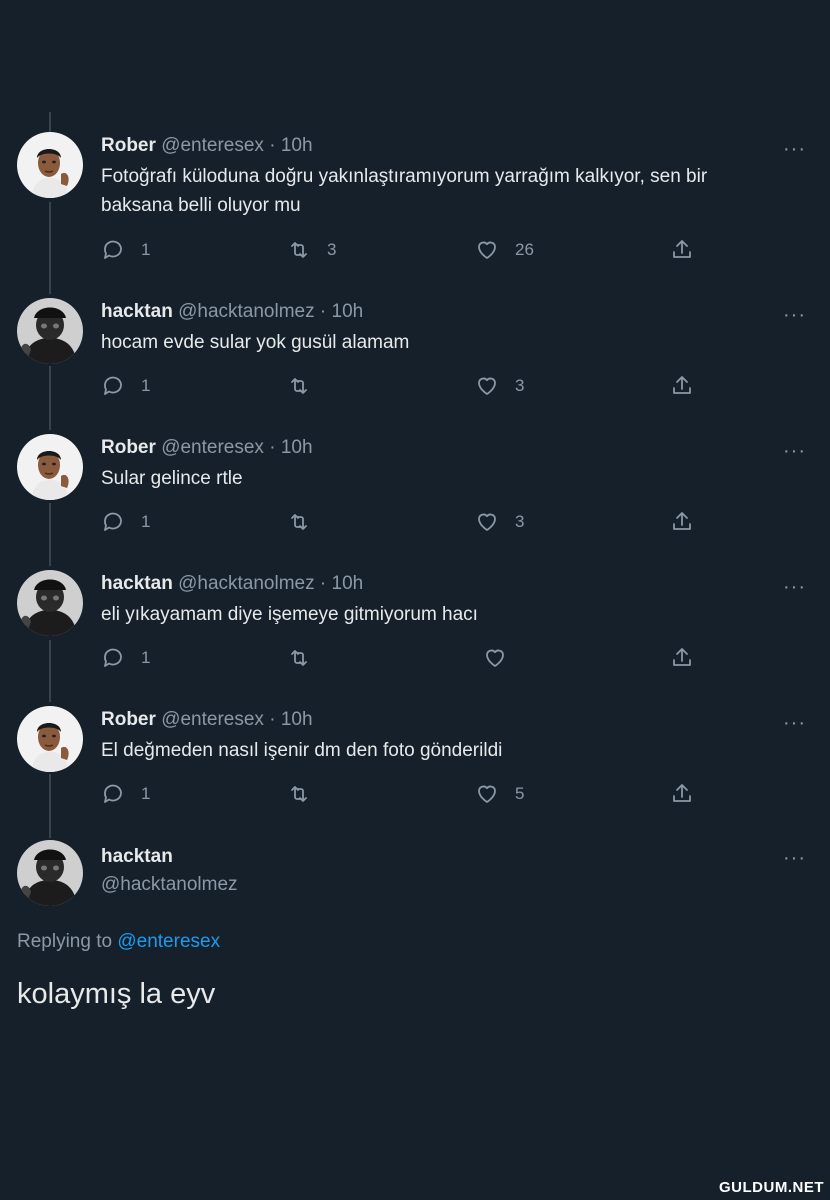  I want to click on tweet-header: hacktan @hacktanolmez · 10h, so click(232, 584).